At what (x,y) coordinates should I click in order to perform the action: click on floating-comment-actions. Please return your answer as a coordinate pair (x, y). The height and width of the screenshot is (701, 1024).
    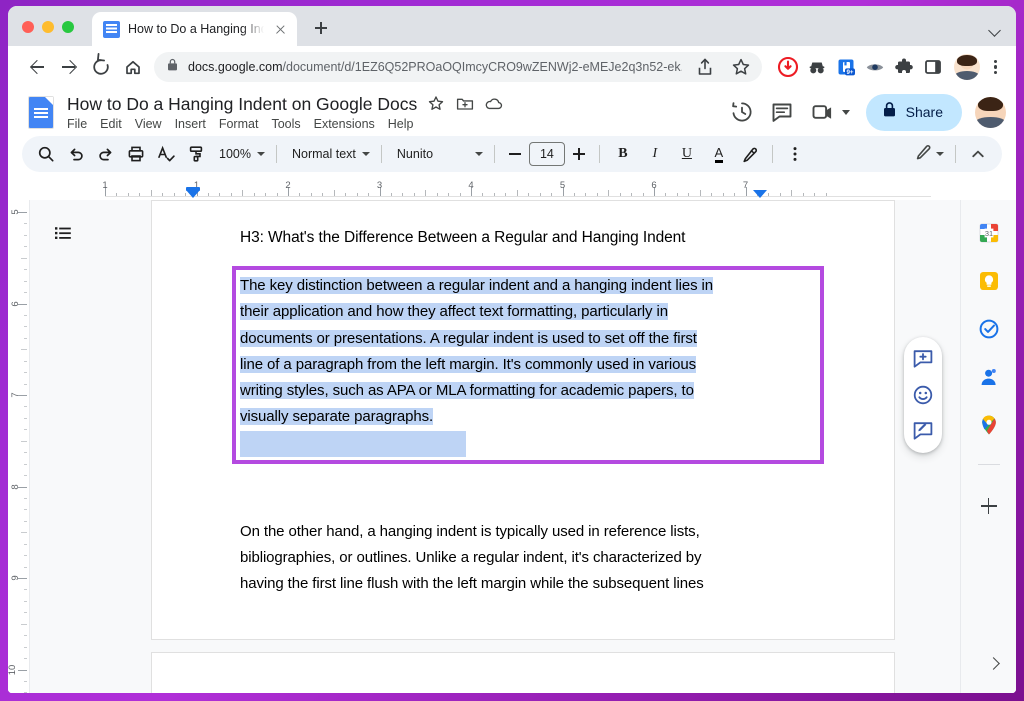
    Looking at the image, I should click on (923, 395).